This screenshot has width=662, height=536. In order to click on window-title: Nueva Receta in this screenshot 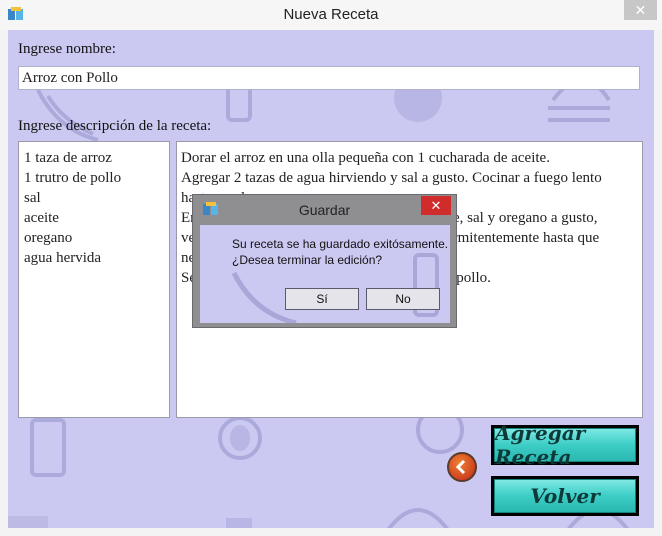, I will do `click(331, 14)`.